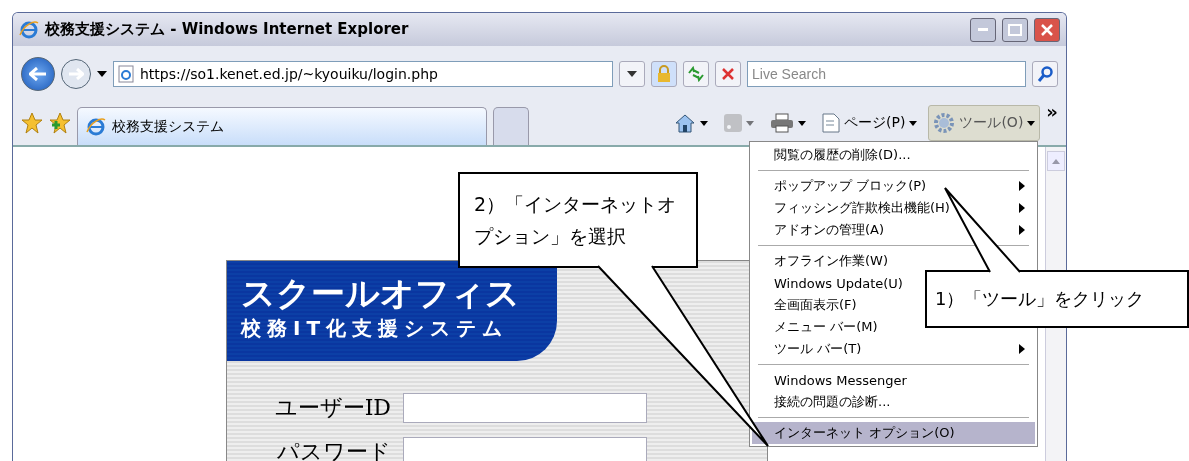  I want to click on address-dropdown-button, so click(632, 73).